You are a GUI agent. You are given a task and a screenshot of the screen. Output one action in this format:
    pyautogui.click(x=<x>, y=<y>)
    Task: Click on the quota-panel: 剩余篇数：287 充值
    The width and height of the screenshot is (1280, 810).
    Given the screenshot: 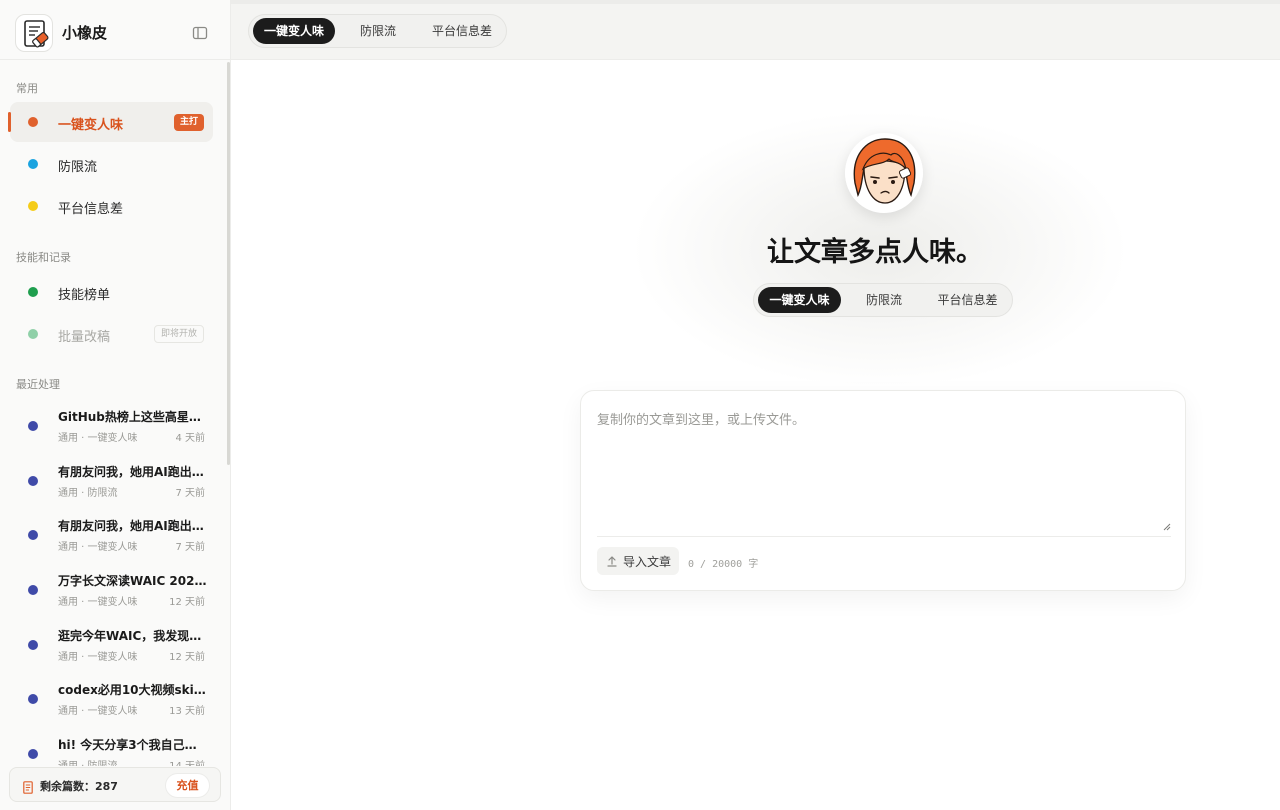 What is the action you would take?
    pyautogui.click(x=115, y=784)
    